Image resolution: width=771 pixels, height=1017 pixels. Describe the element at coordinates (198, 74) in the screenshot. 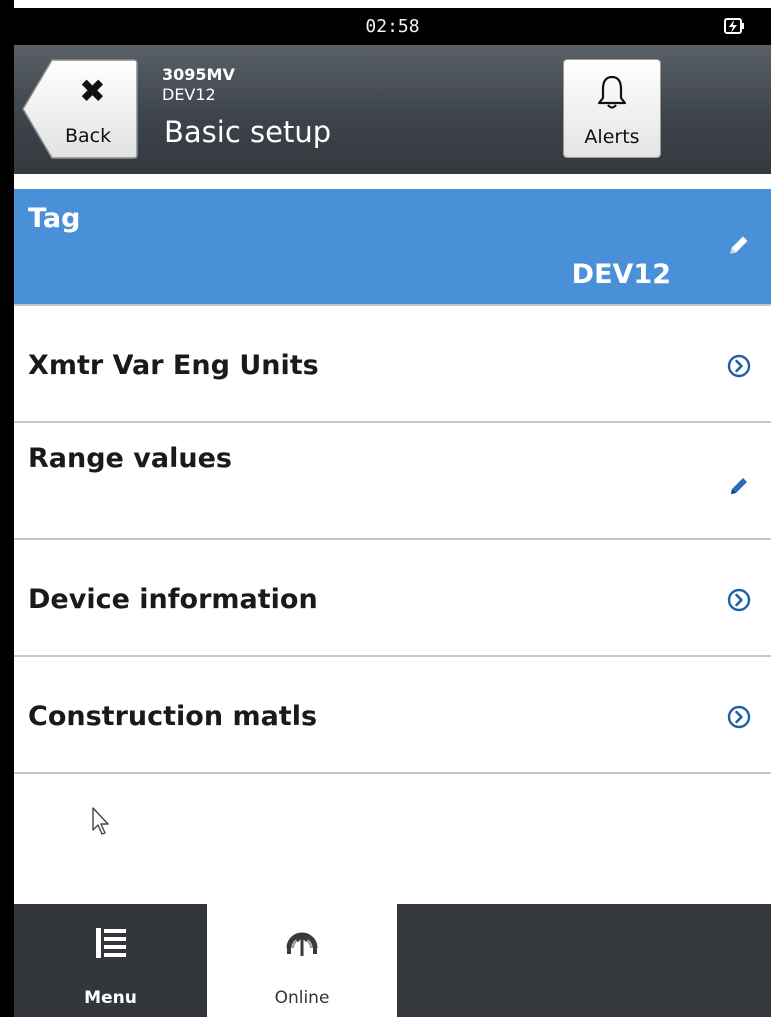

I see `device-model: 3095MV` at that location.